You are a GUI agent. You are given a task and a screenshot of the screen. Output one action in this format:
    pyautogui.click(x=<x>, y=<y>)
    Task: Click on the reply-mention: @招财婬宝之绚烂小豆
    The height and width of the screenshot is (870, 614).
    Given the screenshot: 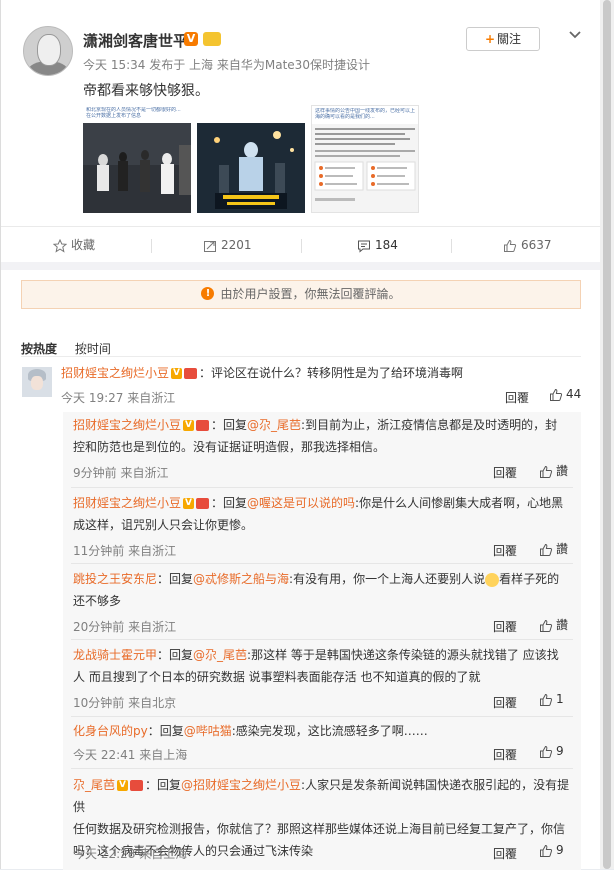 What is the action you would take?
    pyautogui.click(x=241, y=785)
    